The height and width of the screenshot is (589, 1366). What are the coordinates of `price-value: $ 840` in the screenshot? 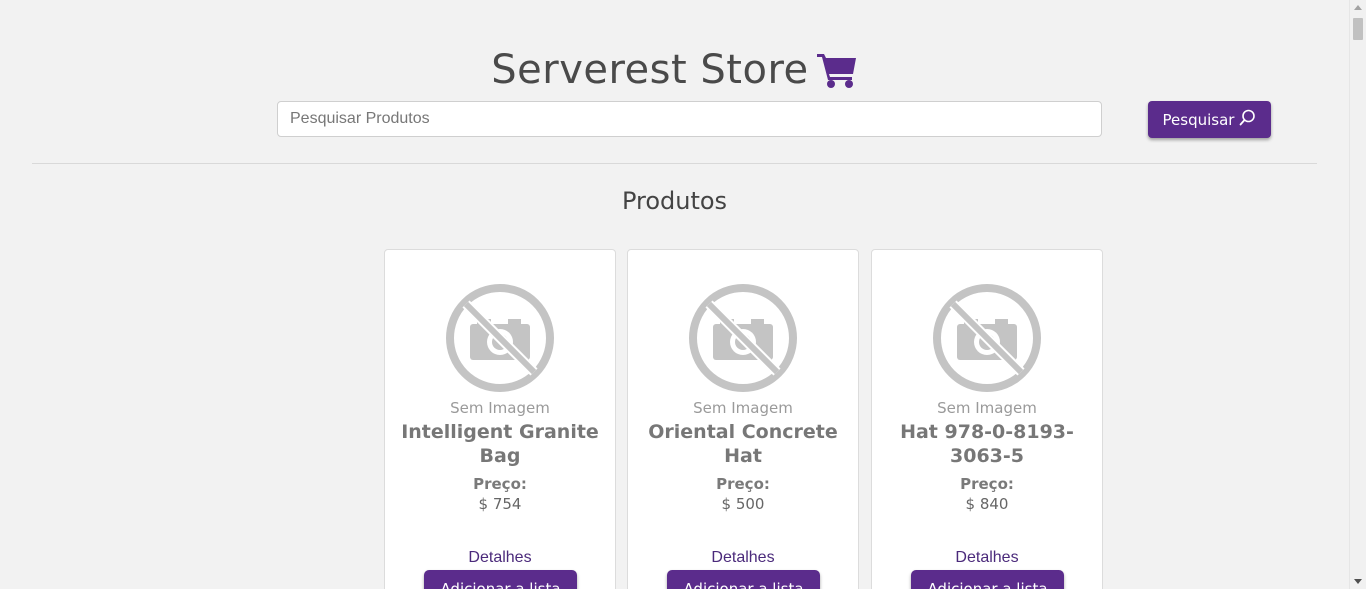 It's located at (987, 504).